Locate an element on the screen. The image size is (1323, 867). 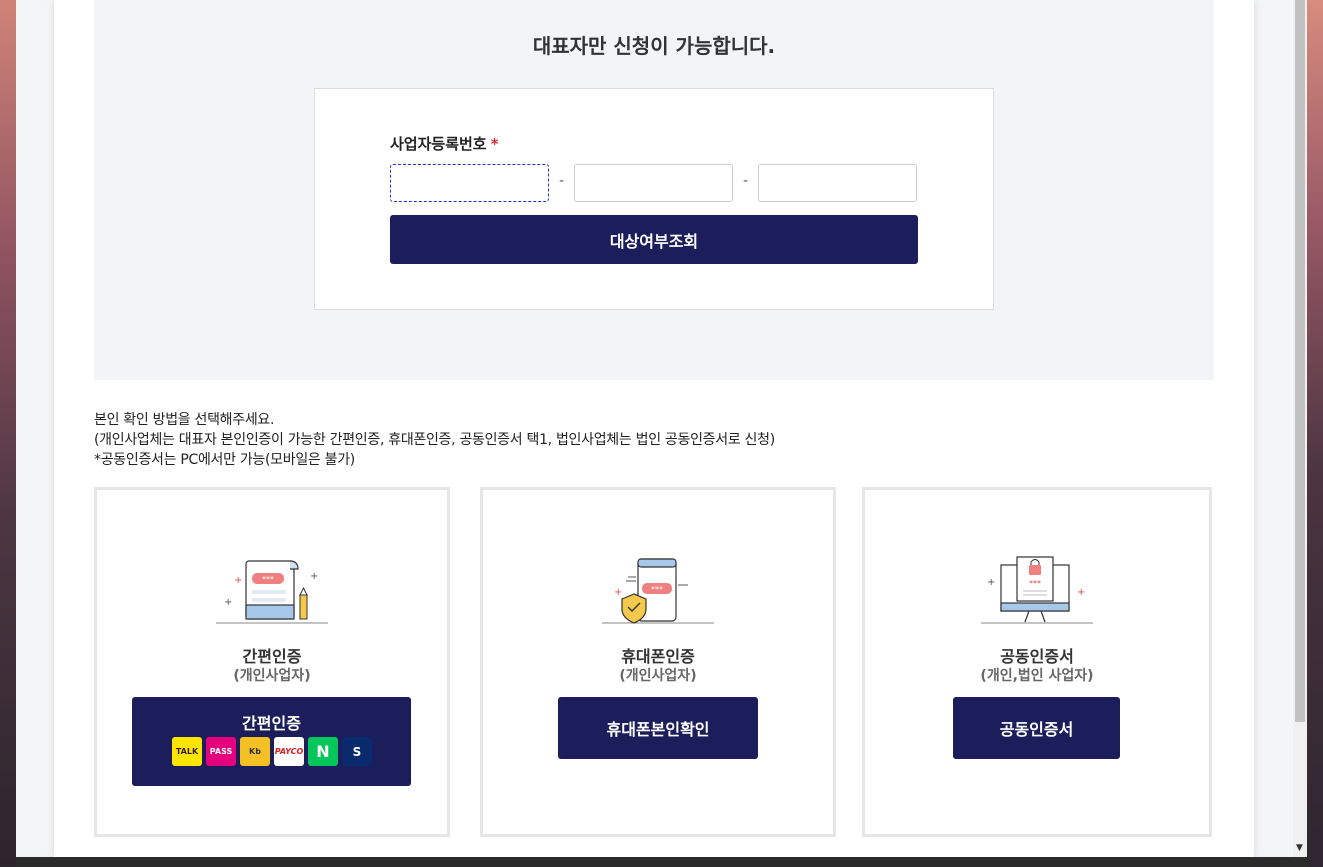
business-number-part2-input is located at coordinates (653, 183).